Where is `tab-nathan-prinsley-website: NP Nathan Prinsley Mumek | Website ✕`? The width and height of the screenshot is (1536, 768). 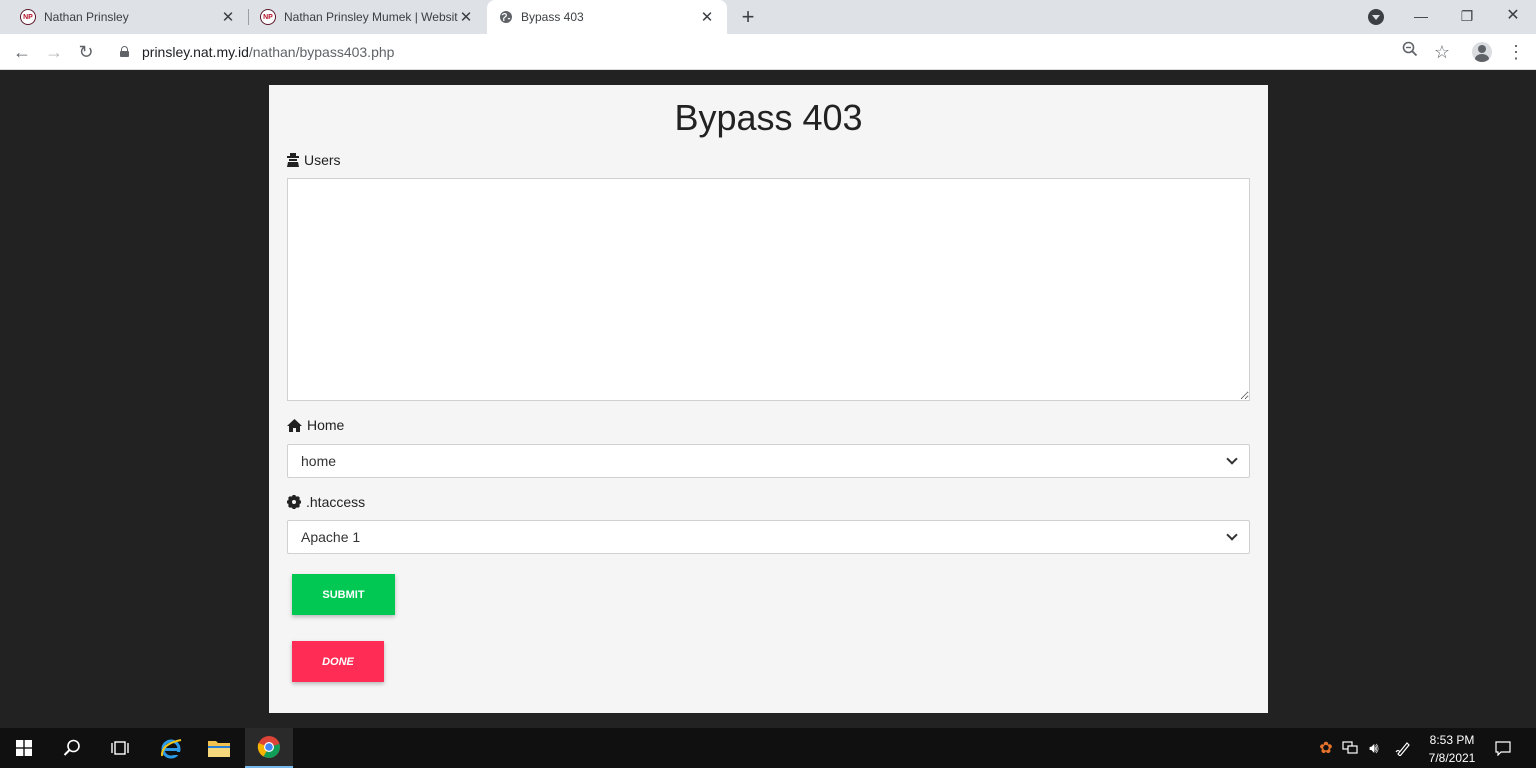 tab-nathan-prinsley-website: NP Nathan Prinsley Mumek | Website ✕ is located at coordinates (367, 17).